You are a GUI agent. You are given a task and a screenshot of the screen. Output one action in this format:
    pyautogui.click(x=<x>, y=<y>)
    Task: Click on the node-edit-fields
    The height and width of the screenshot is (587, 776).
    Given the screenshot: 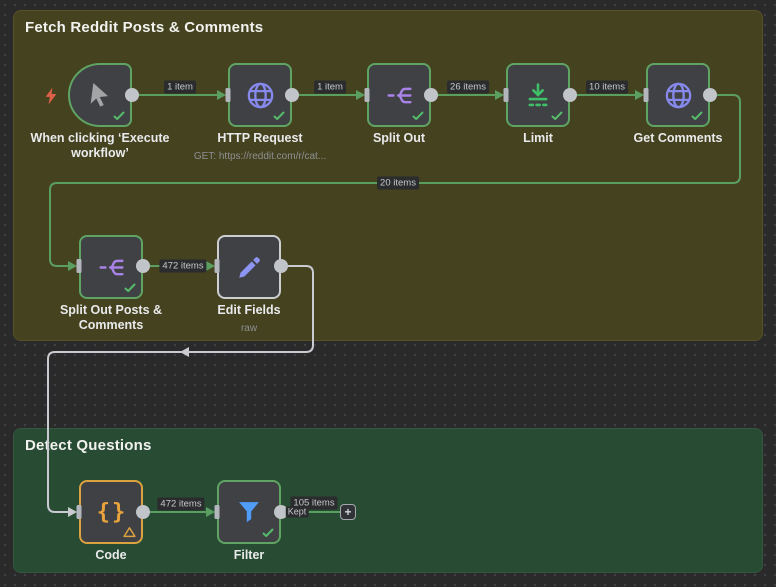 What is the action you would take?
    pyautogui.click(x=249, y=267)
    